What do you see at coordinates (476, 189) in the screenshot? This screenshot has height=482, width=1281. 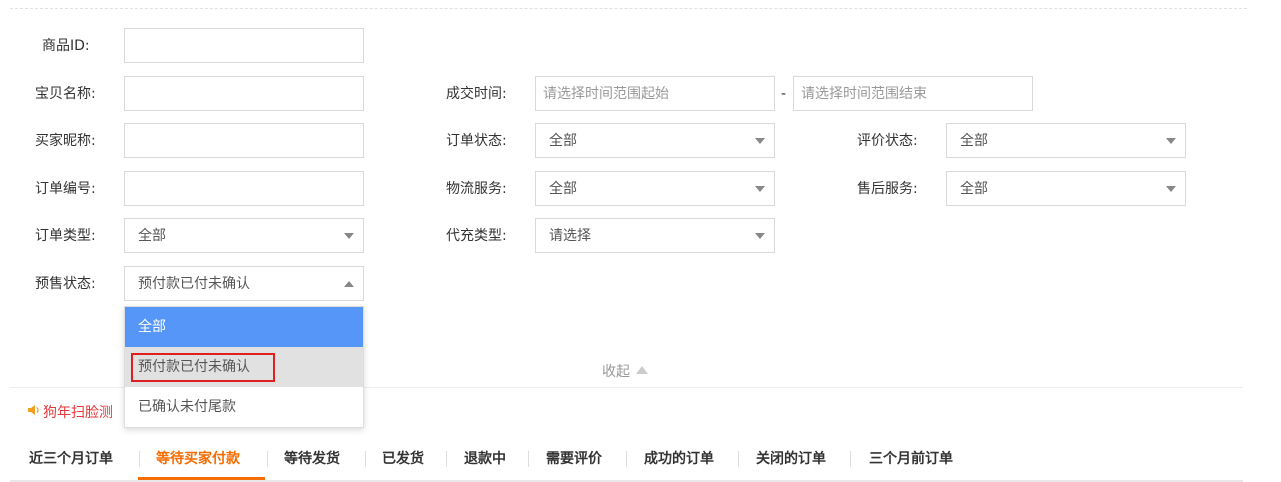 I see `logistics-label: 物流服务:` at bounding box center [476, 189].